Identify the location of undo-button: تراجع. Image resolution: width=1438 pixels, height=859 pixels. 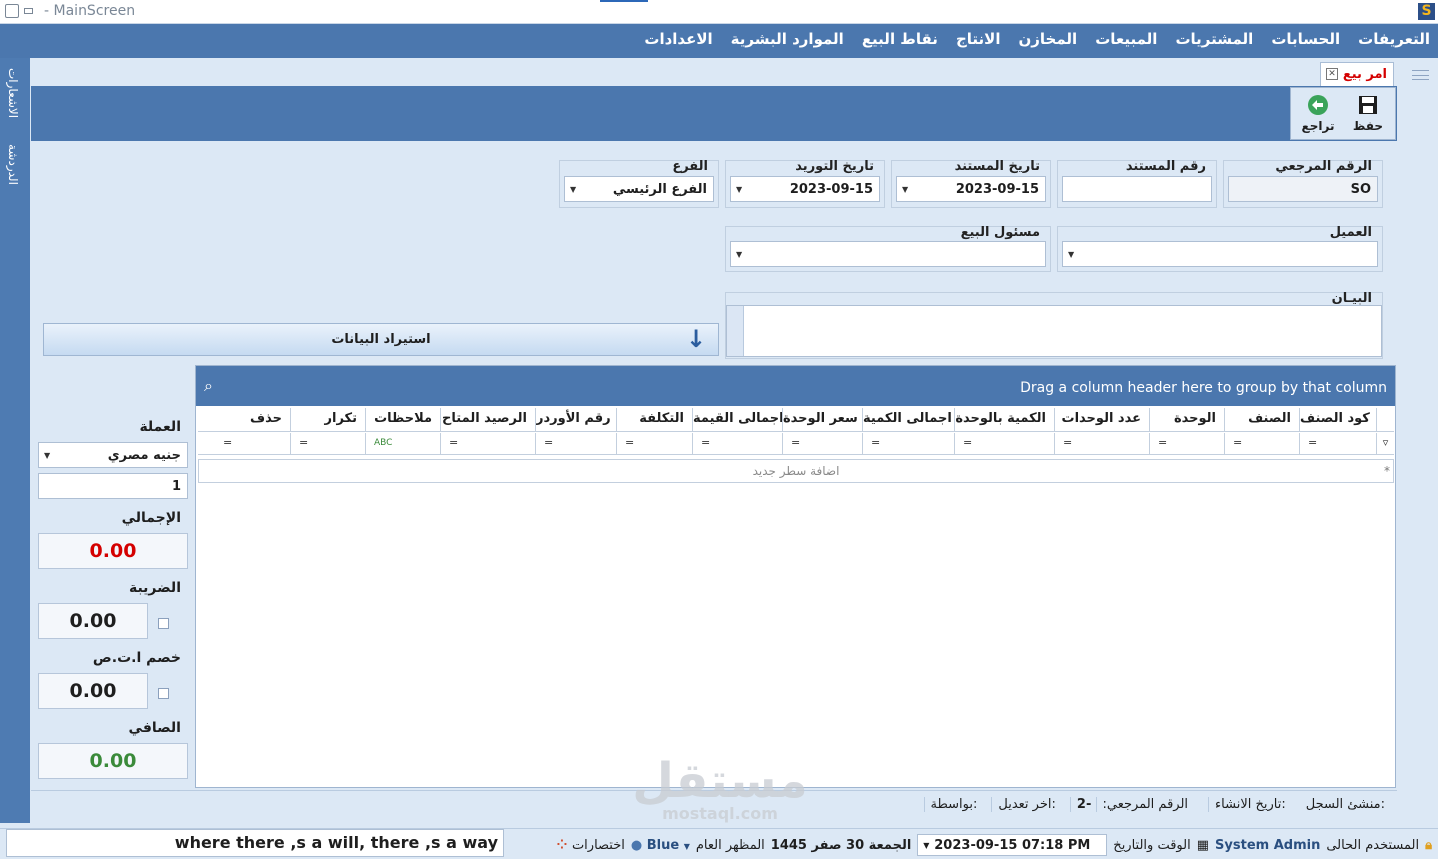
(1318, 115).